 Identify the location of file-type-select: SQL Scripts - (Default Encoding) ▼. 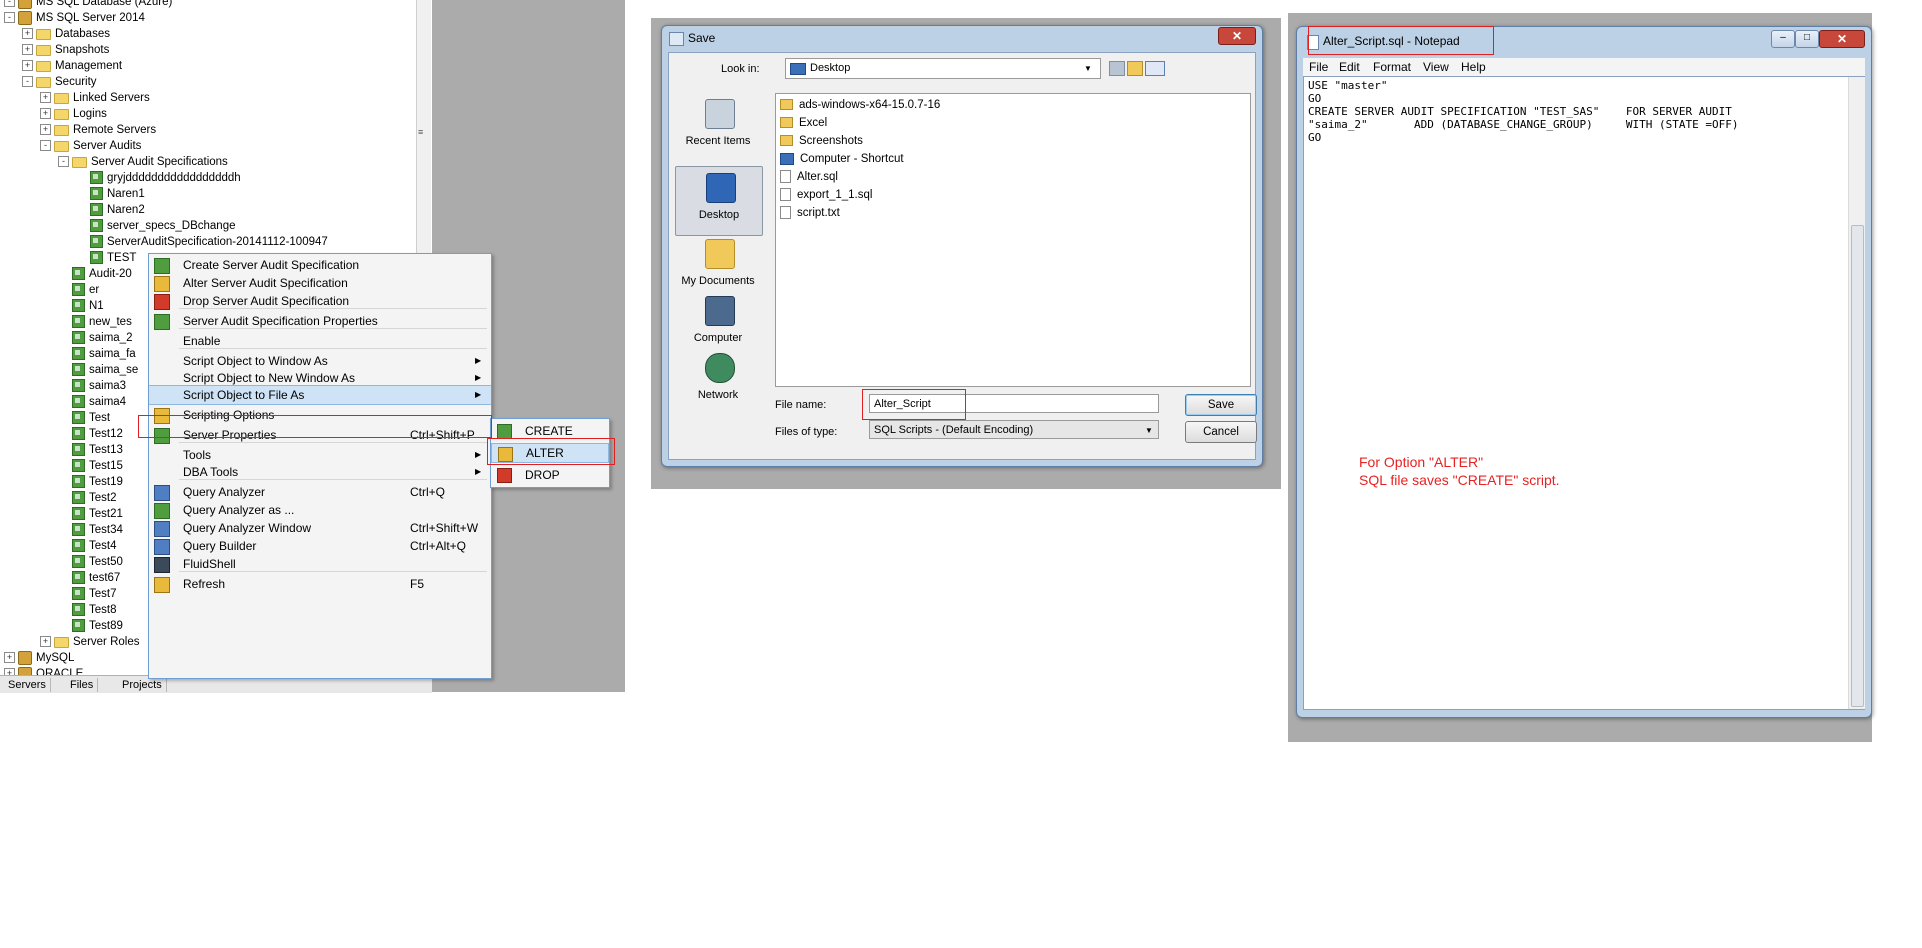
(1014, 429).